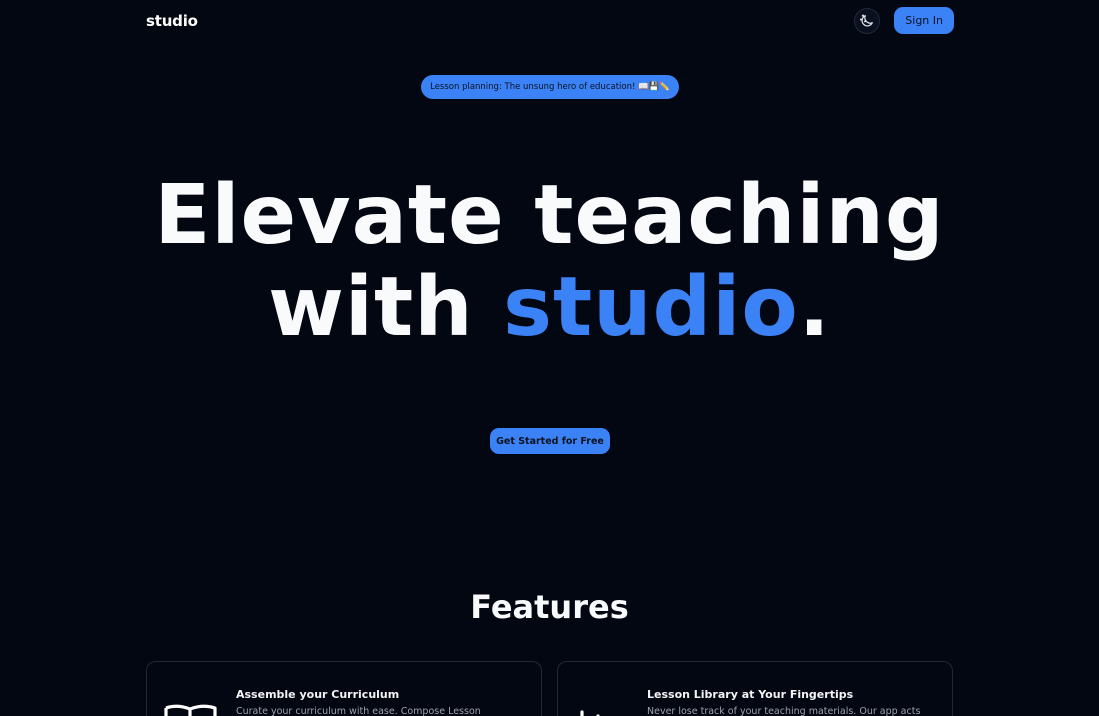 The image size is (1099, 716). I want to click on hero-line-1: Elevate teaching, so click(549, 215).